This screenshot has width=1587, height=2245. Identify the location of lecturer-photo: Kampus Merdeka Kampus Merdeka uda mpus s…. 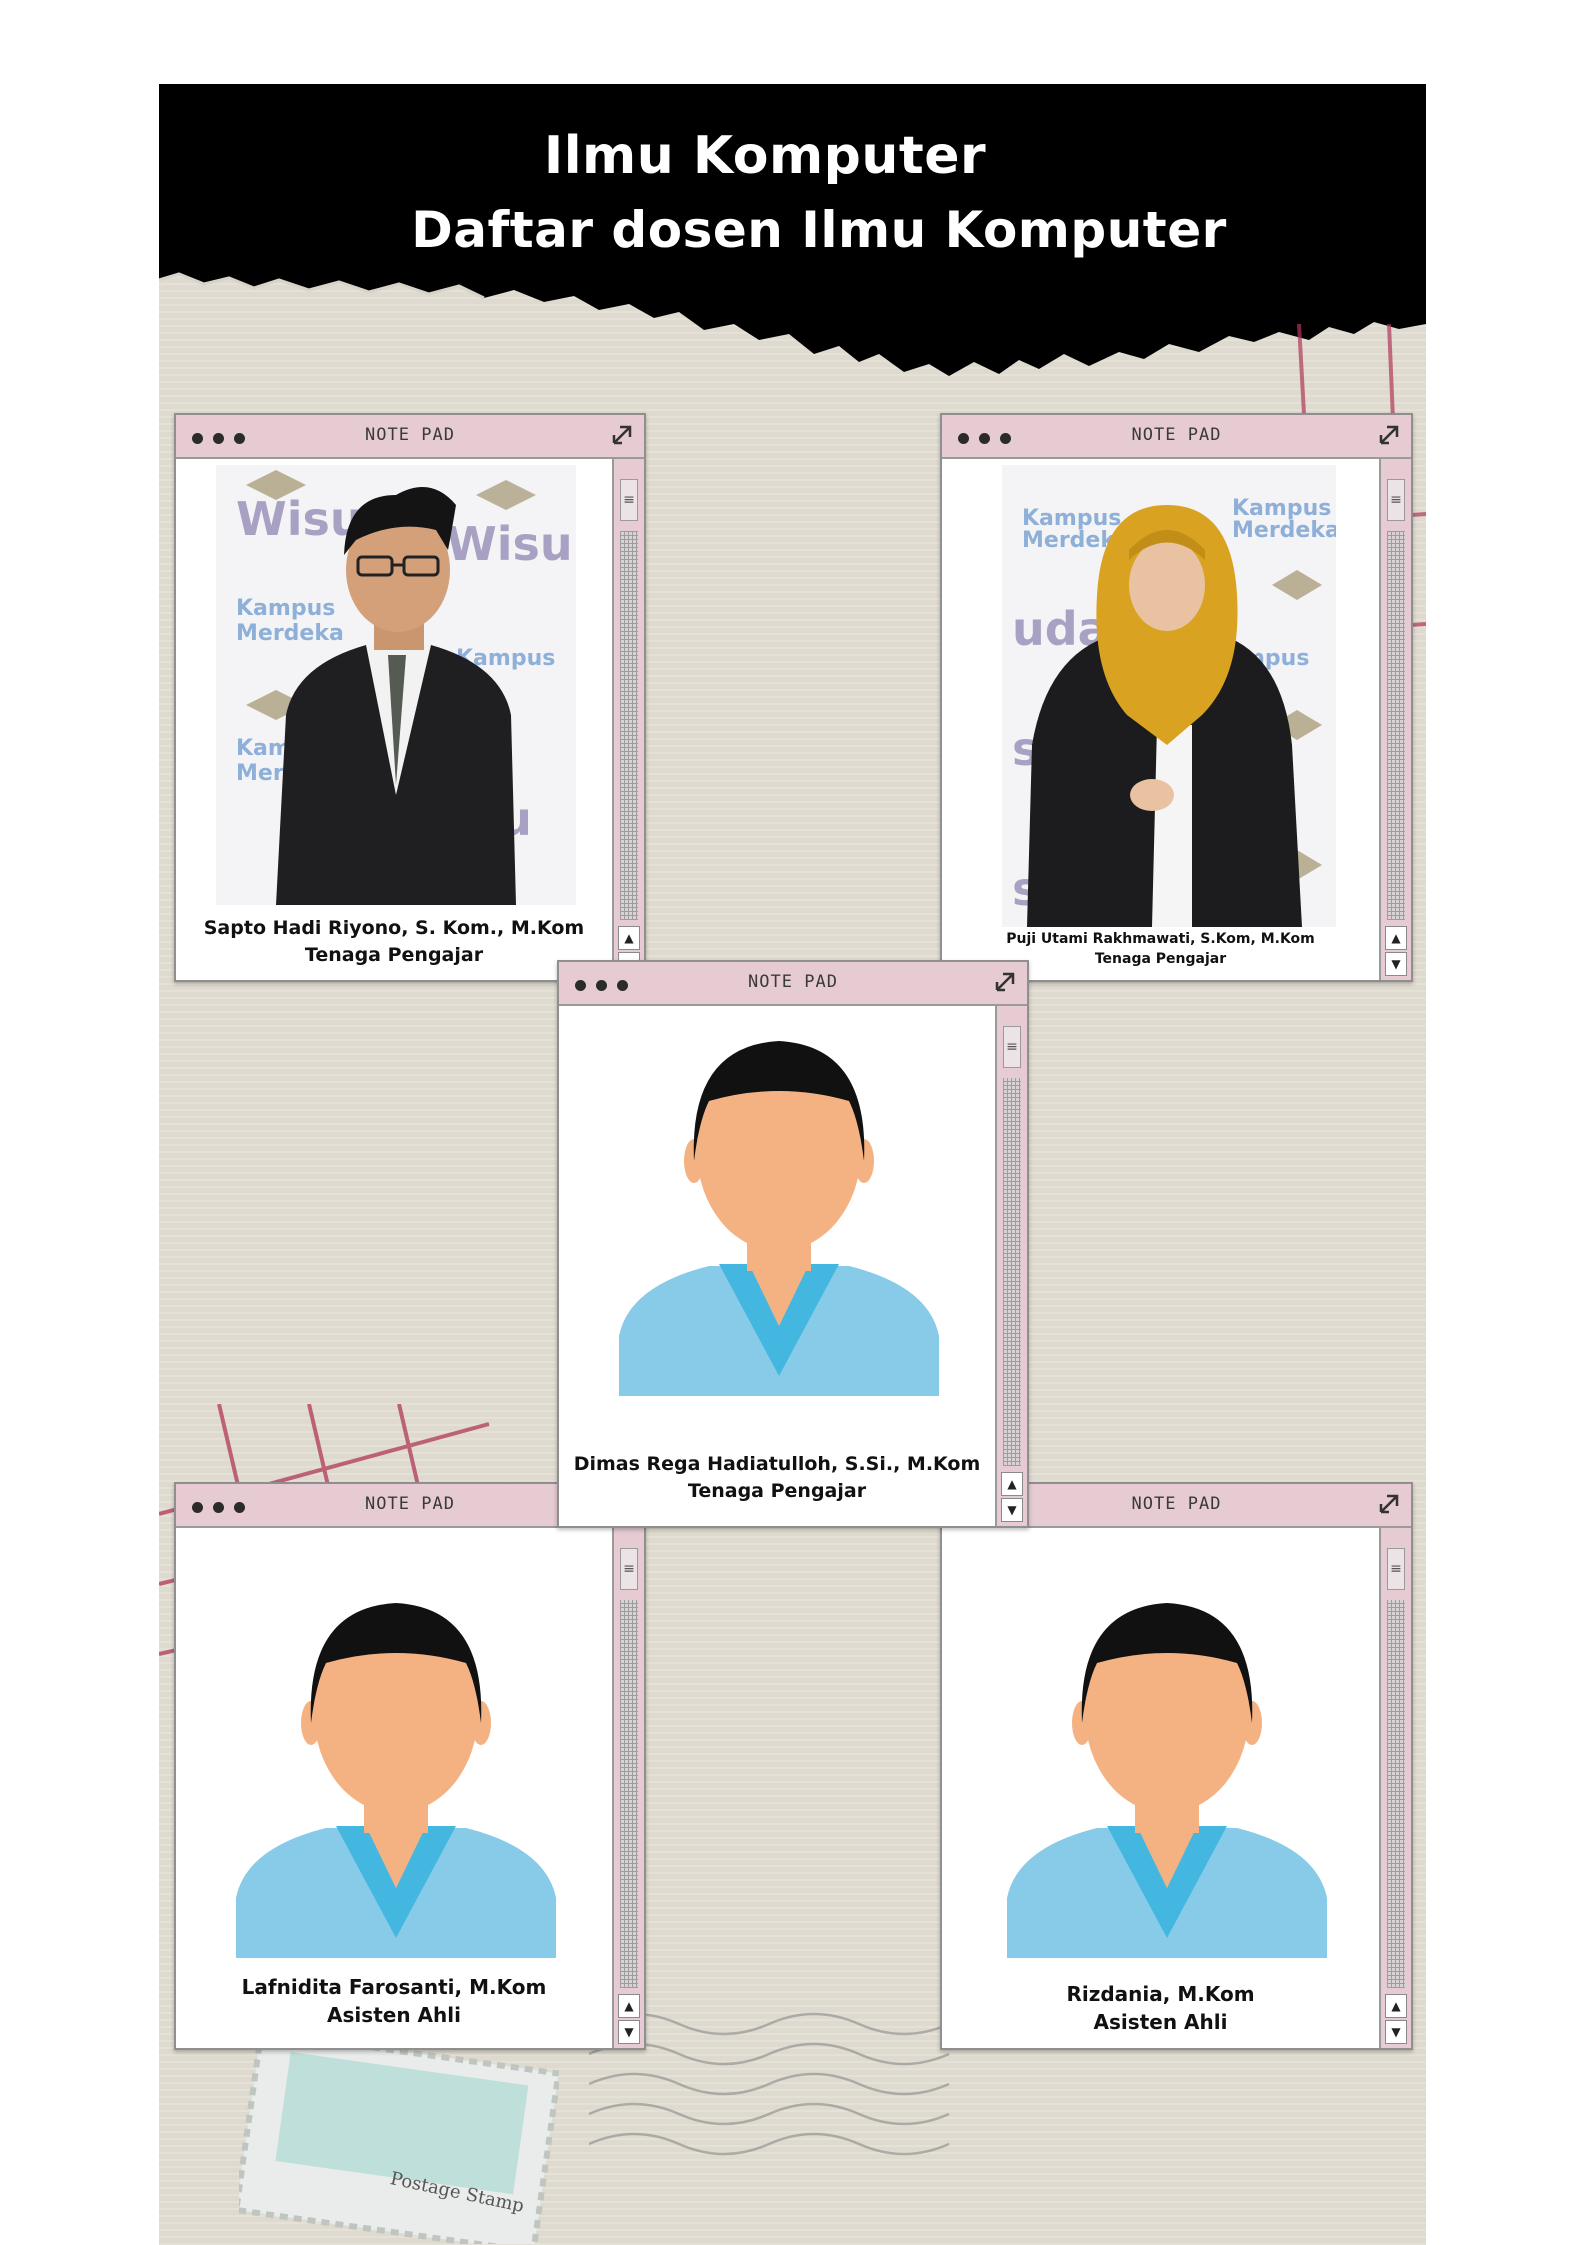
(1169, 696).